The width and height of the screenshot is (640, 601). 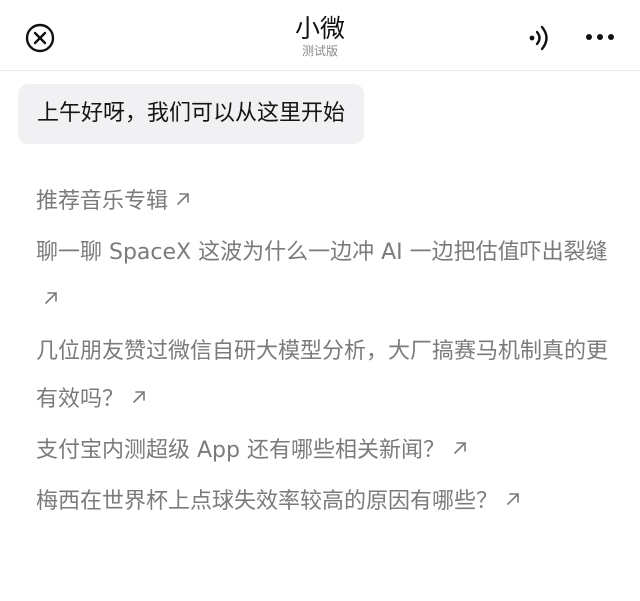 I want to click on voice-icon, so click(x=538, y=38).